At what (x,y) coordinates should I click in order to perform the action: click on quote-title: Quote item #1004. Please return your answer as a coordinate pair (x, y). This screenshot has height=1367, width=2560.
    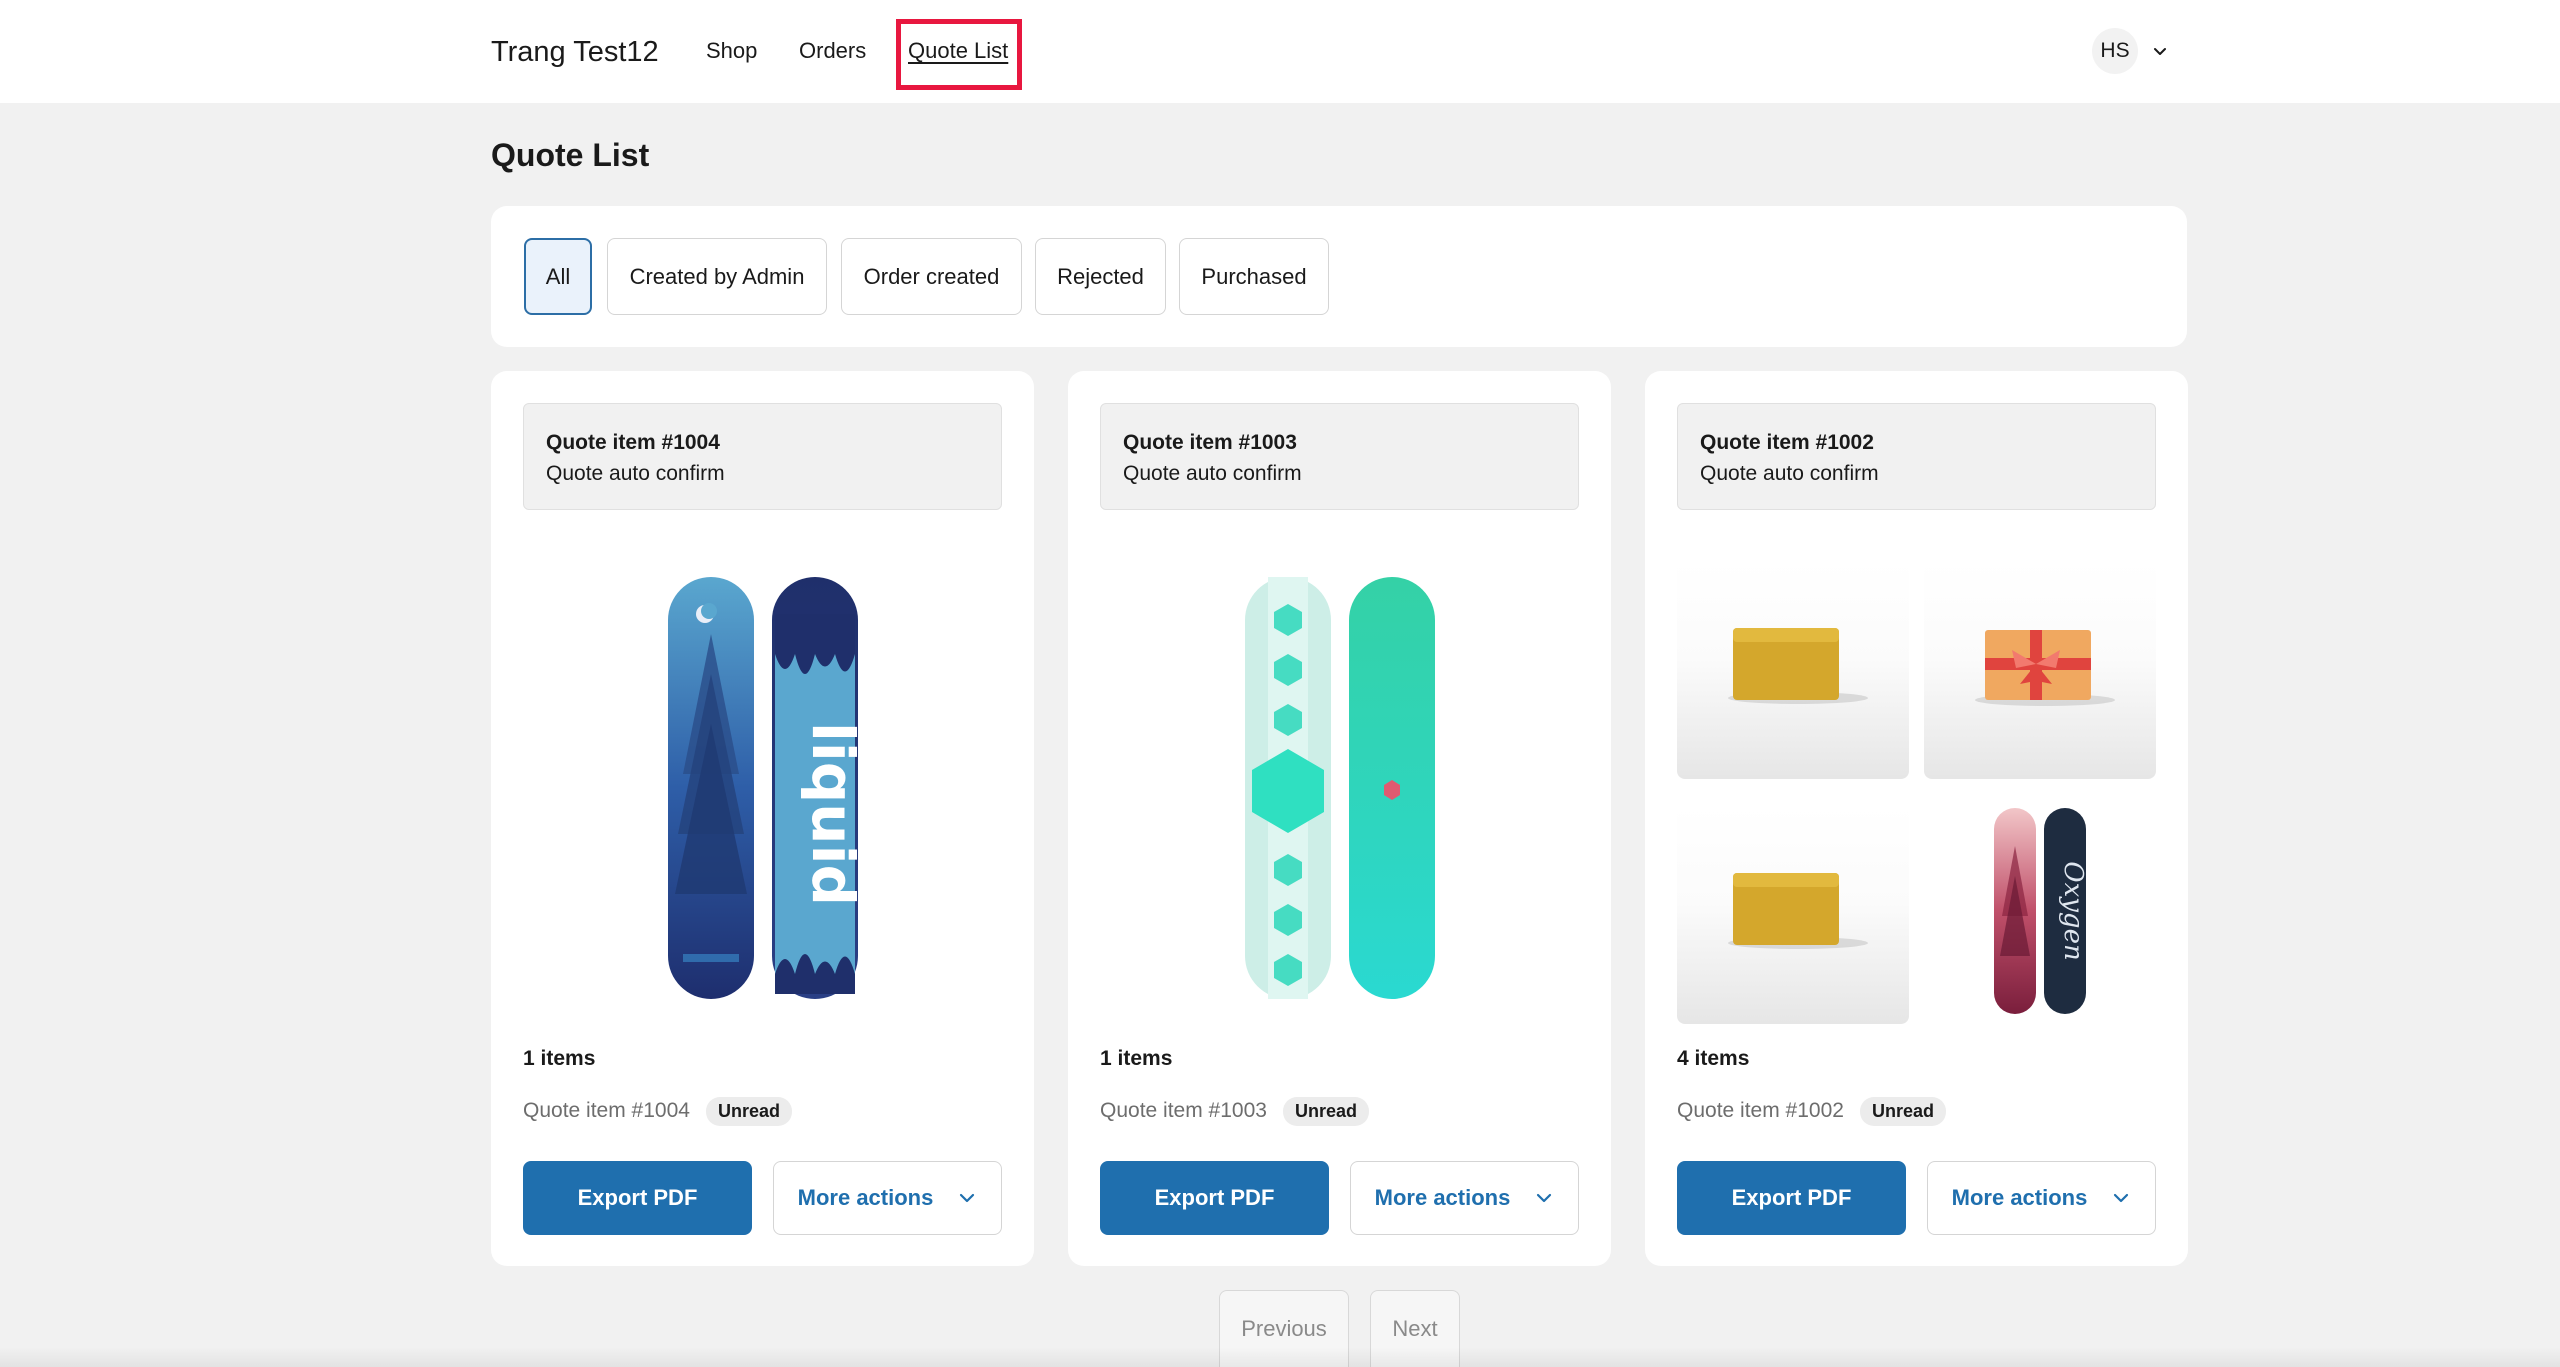
    Looking at the image, I should click on (633, 442).